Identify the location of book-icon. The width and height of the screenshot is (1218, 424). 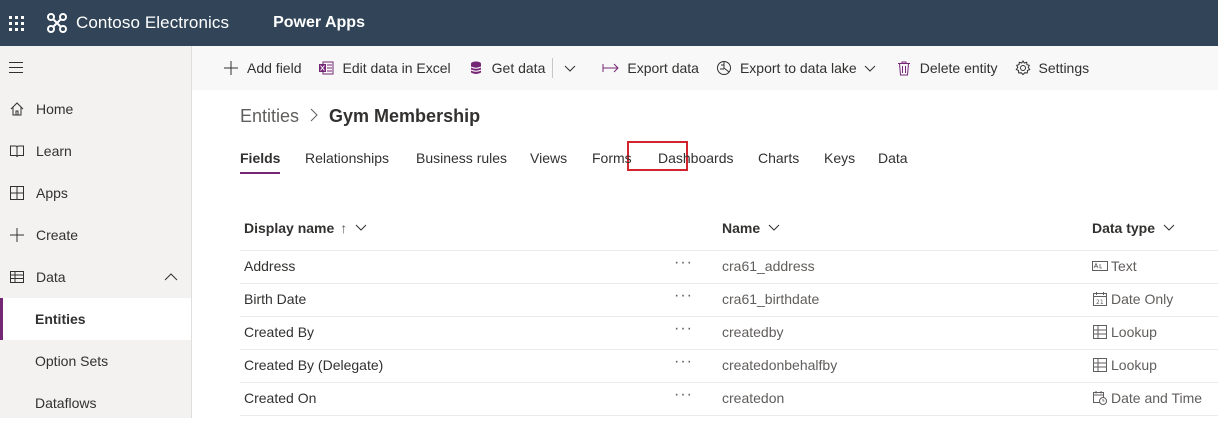
(17, 151).